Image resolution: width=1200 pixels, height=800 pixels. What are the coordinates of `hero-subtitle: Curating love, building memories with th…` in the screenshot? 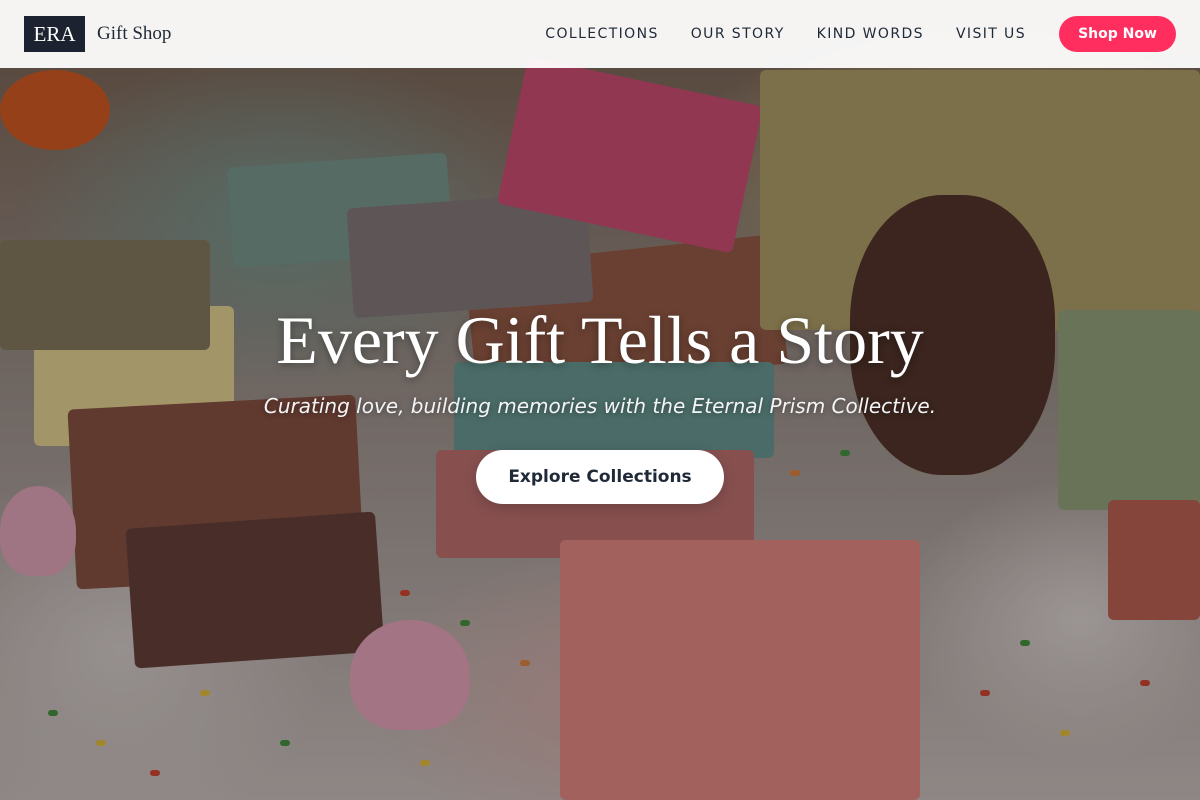 It's located at (600, 406).